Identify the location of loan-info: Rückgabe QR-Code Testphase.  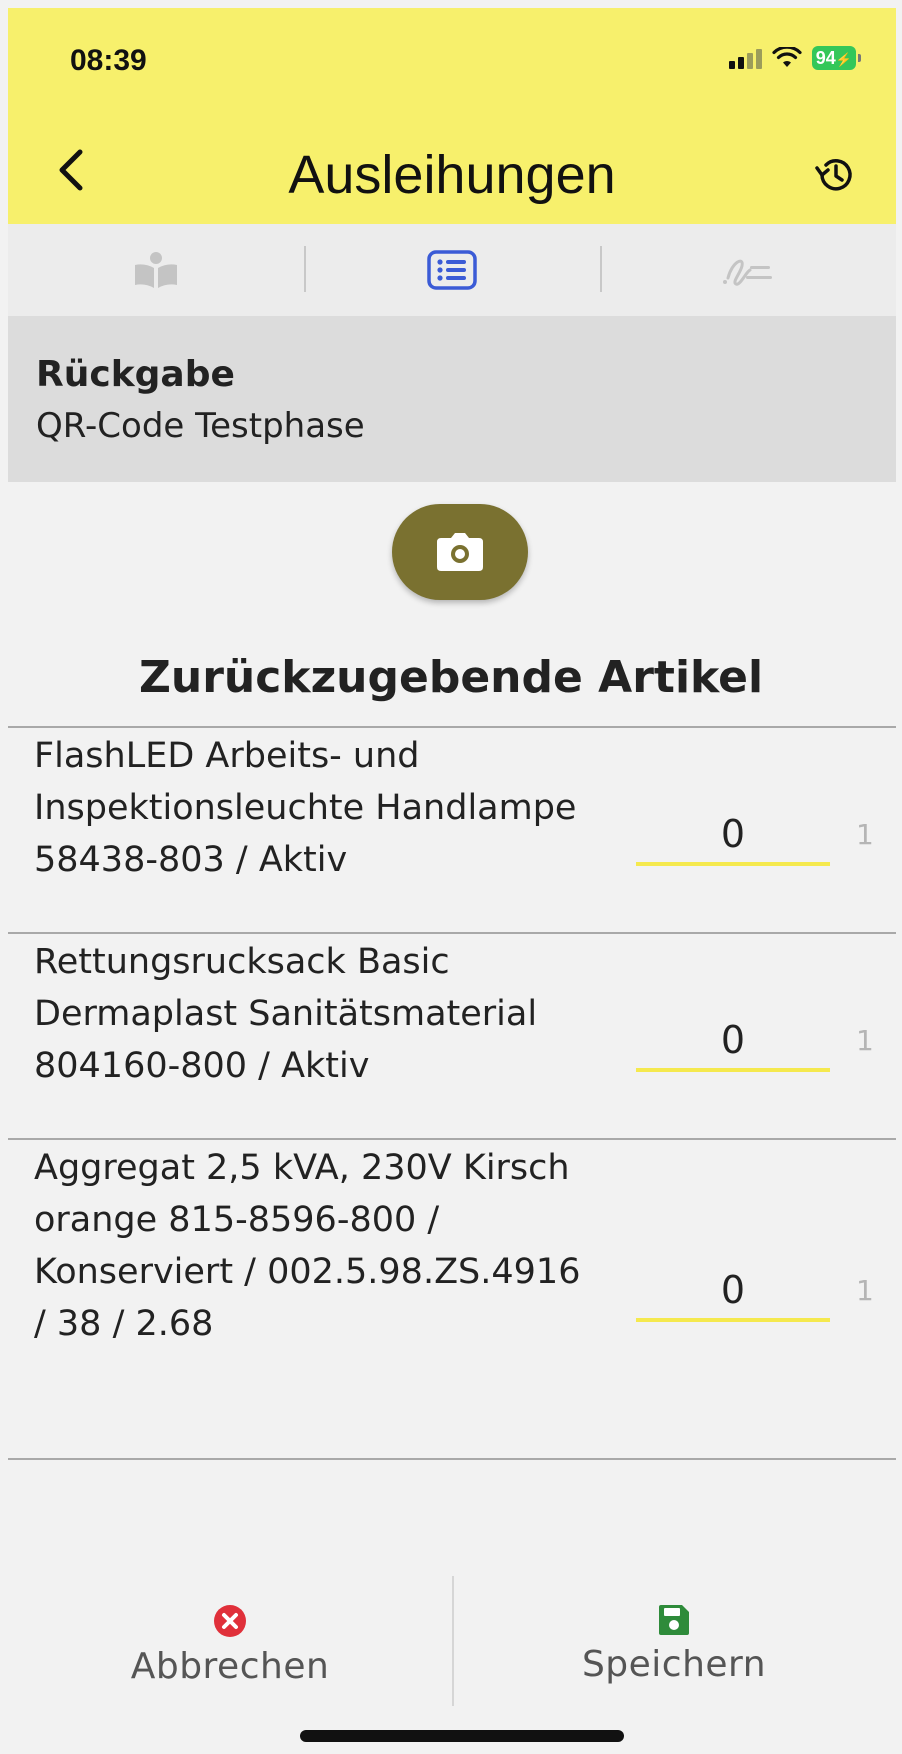
(452, 399).